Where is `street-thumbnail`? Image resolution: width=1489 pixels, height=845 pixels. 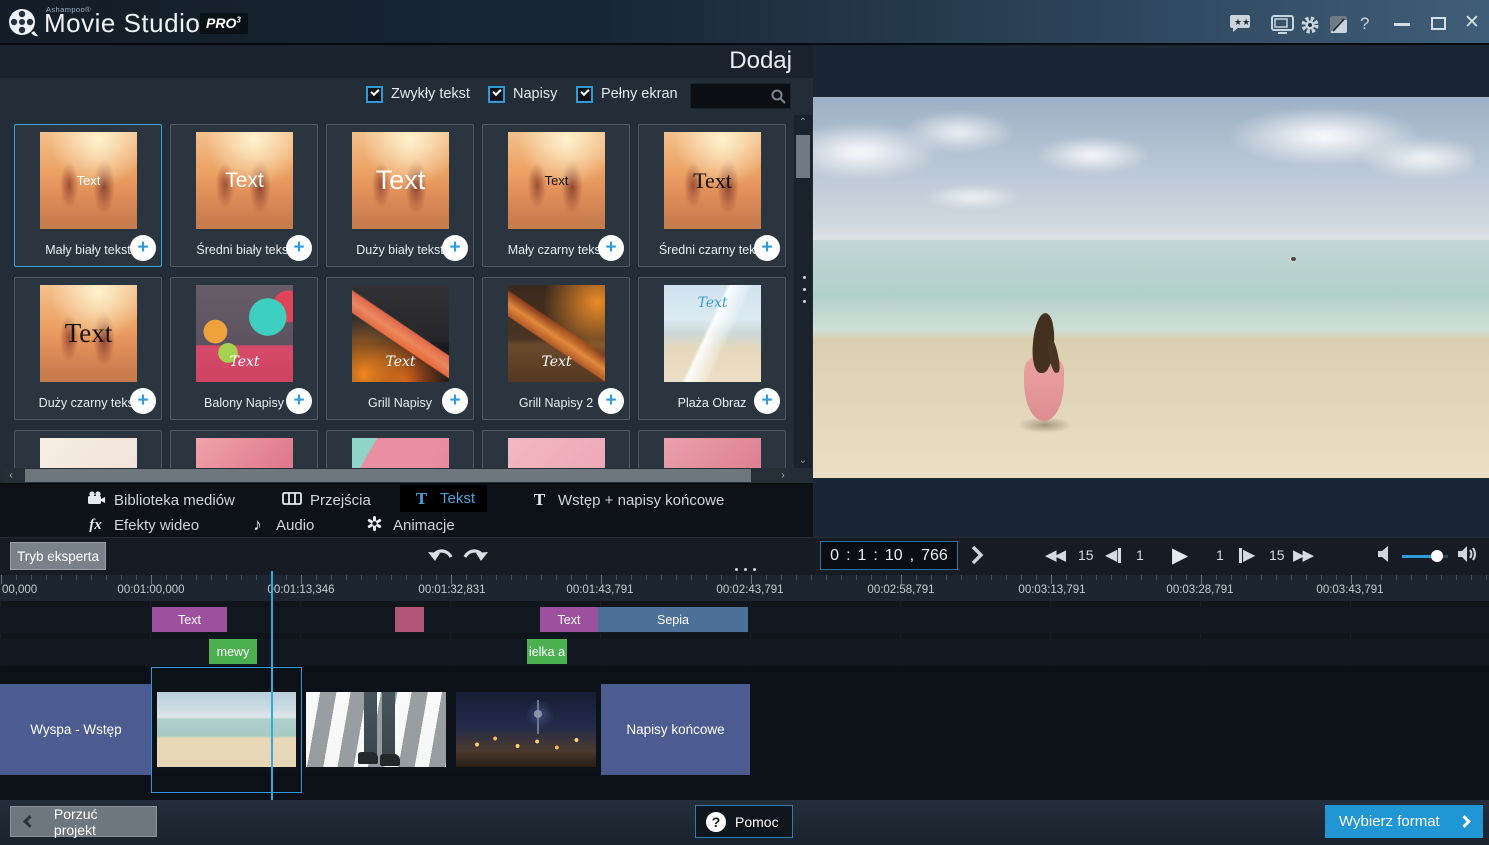 street-thumbnail is located at coordinates (376, 729).